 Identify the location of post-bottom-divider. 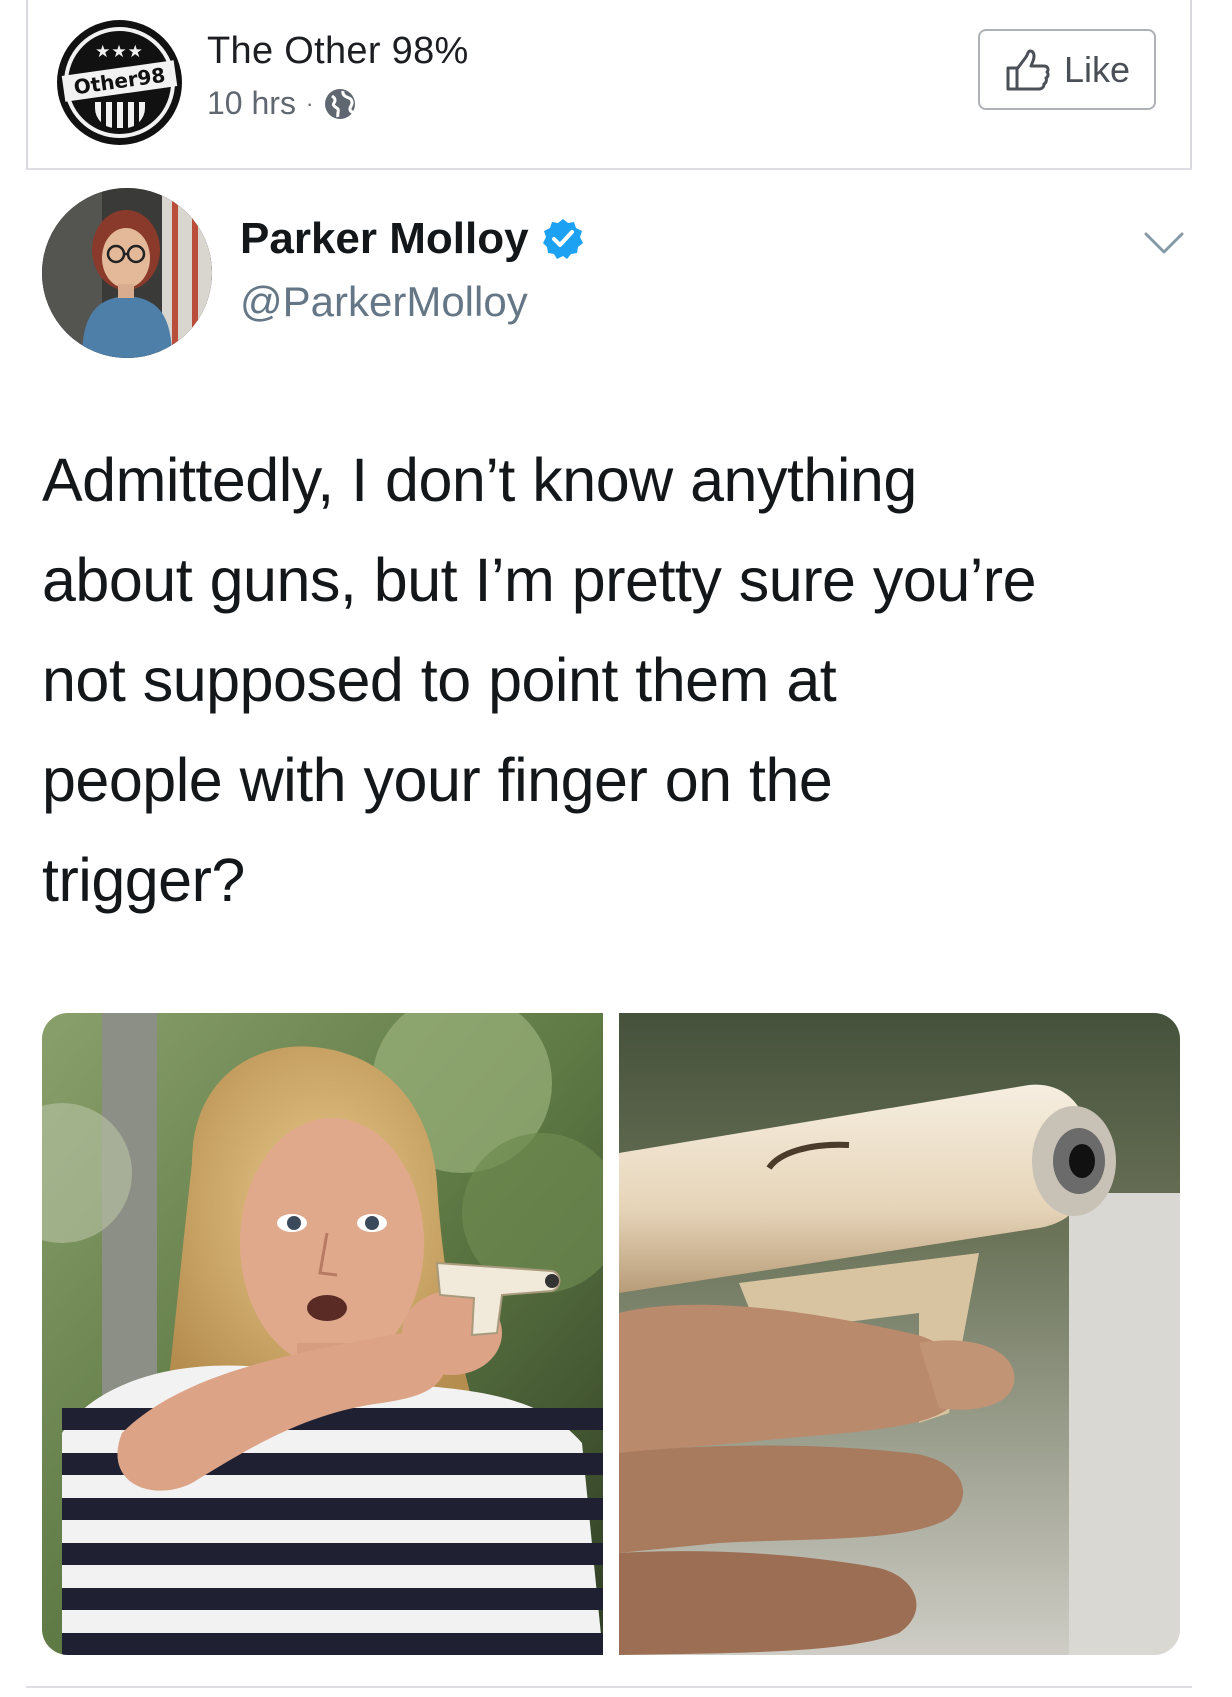
(609, 1687).